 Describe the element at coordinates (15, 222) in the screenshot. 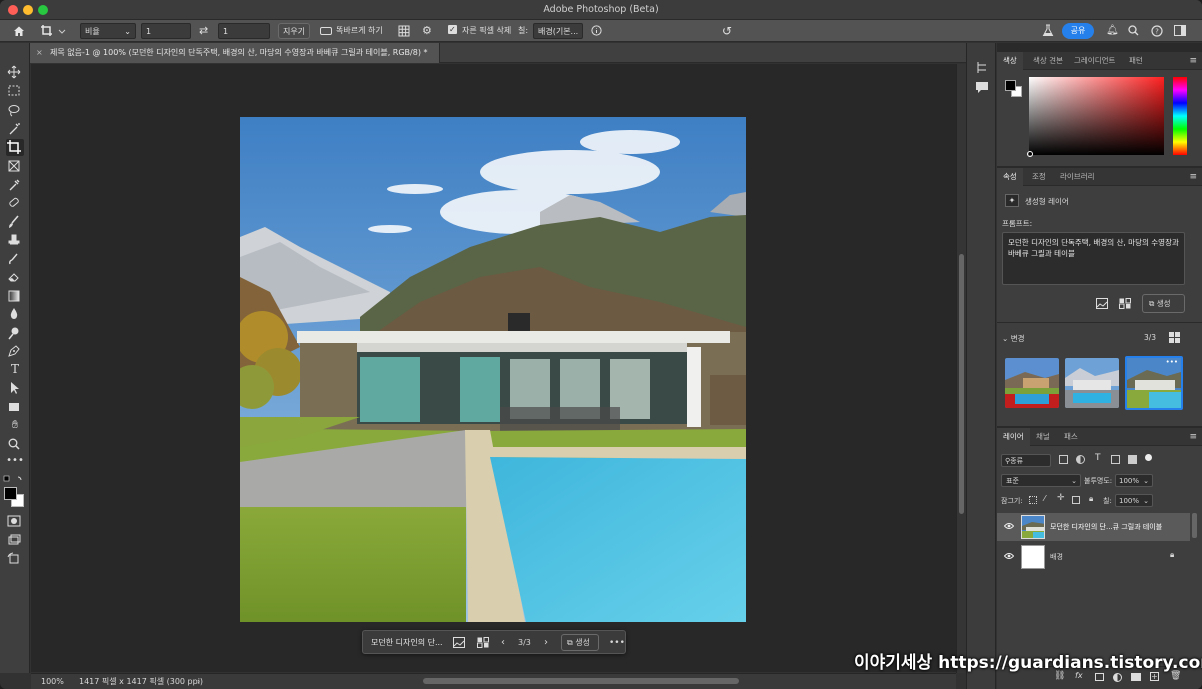

I see `brush-tool-icon` at that location.